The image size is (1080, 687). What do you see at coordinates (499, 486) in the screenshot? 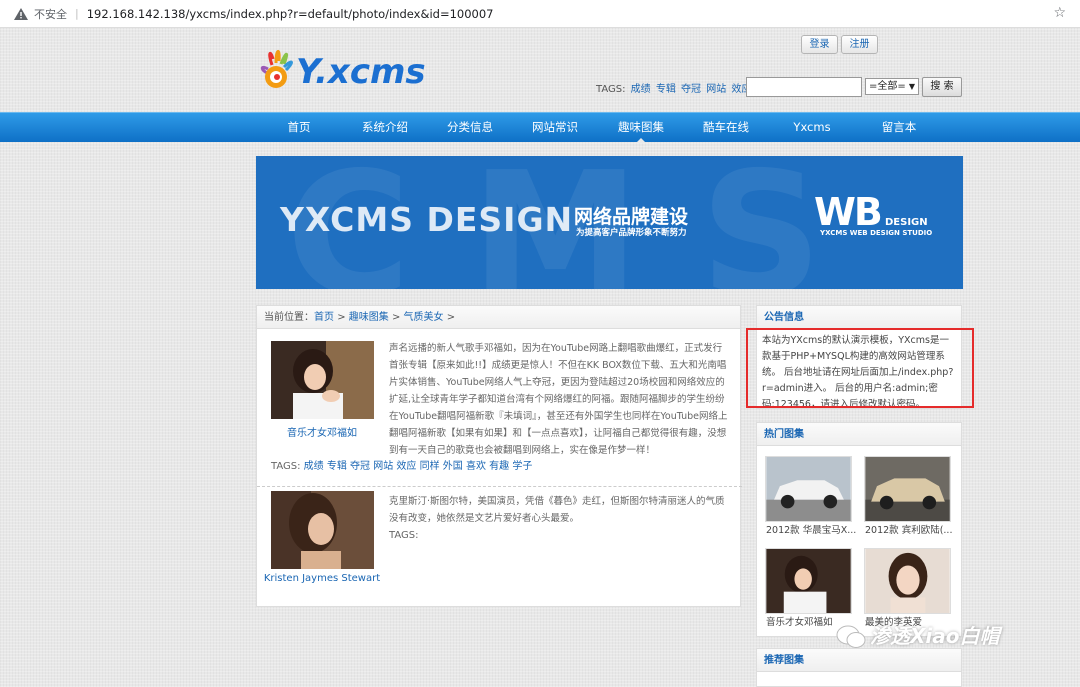
I see `entry-divider` at bounding box center [499, 486].